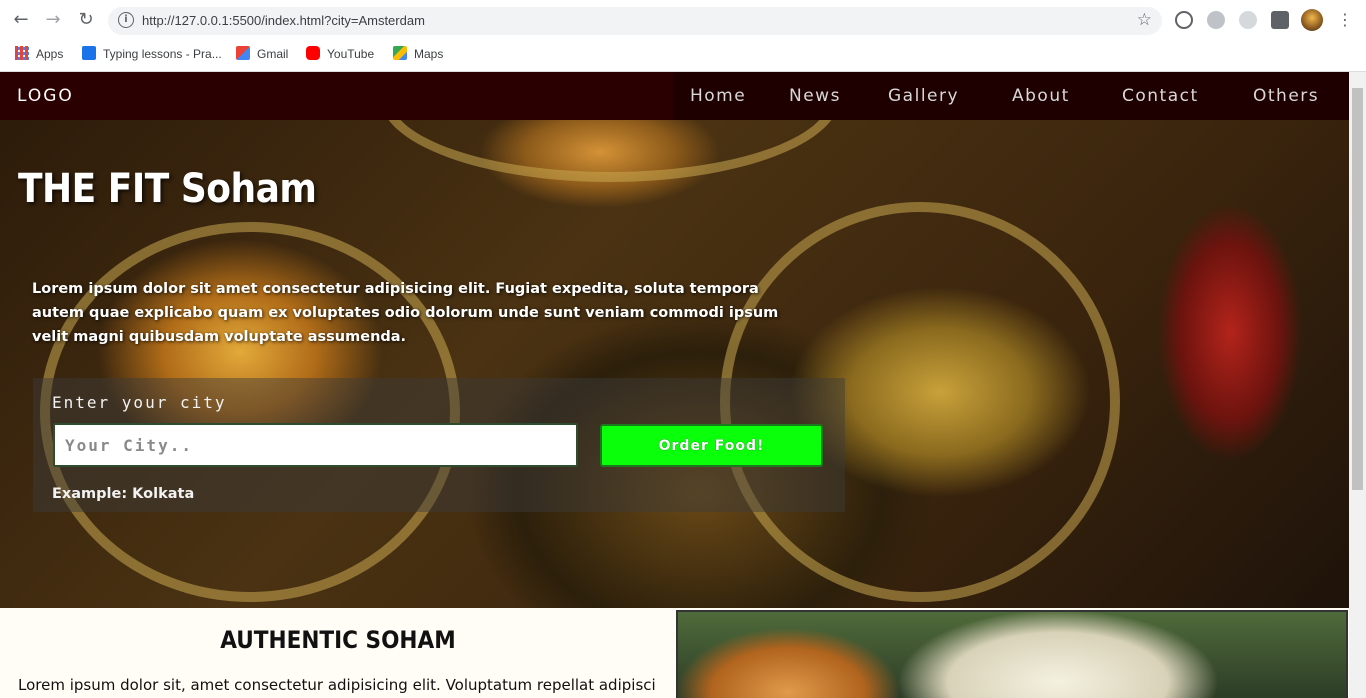 Image resolution: width=1366 pixels, height=698 pixels. I want to click on gmail-icon, so click(243, 53).